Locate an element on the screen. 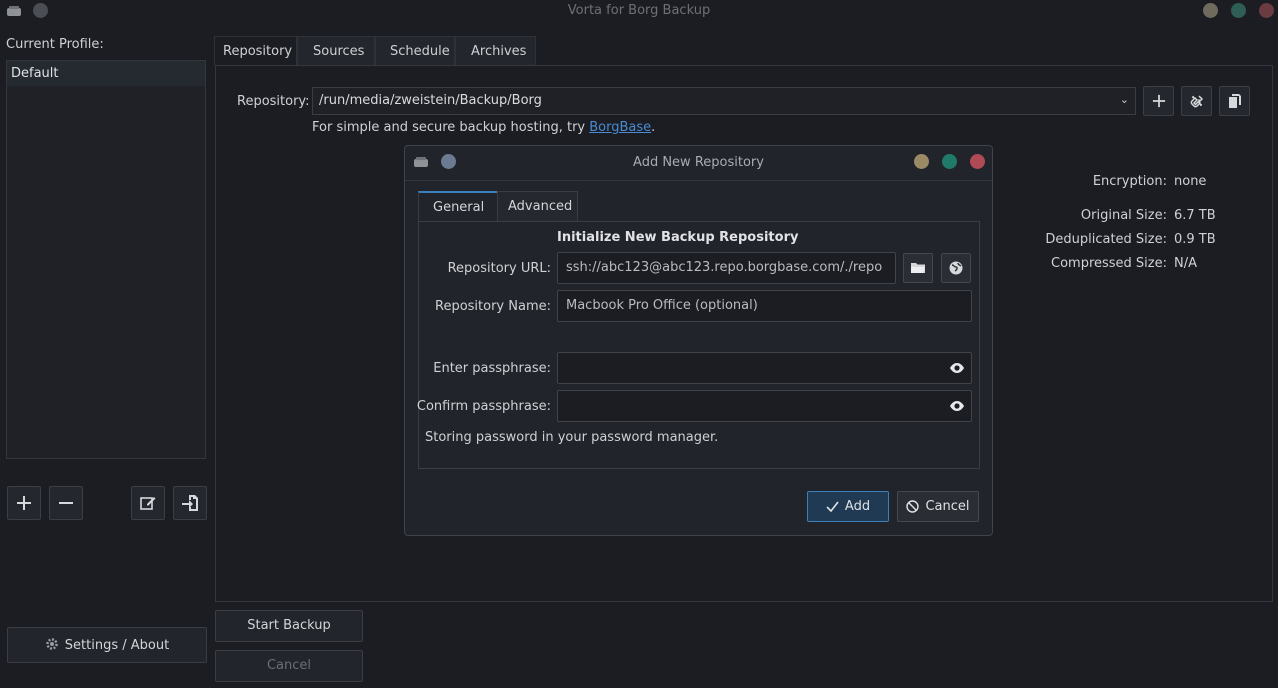 Image resolution: width=1278 pixels, height=688 pixels. cancel-icon is located at coordinates (913, 506).